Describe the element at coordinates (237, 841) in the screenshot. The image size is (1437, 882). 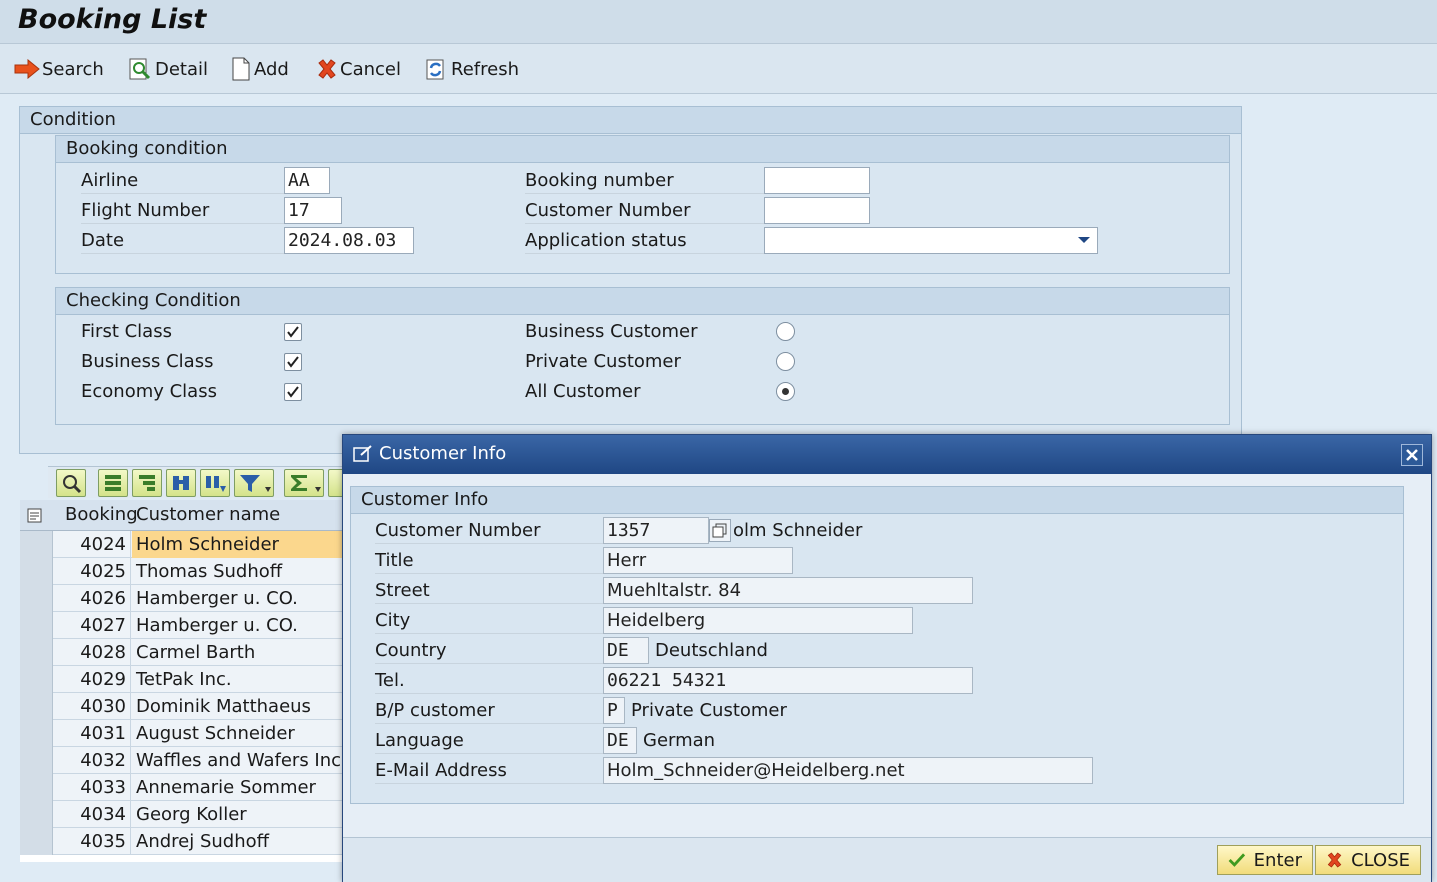
I see `customer-name-cell: Andrej Sudhoff` at that location.